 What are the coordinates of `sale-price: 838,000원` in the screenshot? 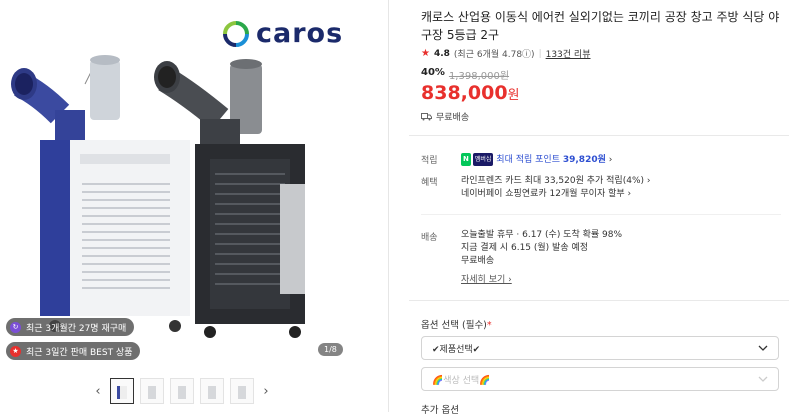 It's located at (470, 93).